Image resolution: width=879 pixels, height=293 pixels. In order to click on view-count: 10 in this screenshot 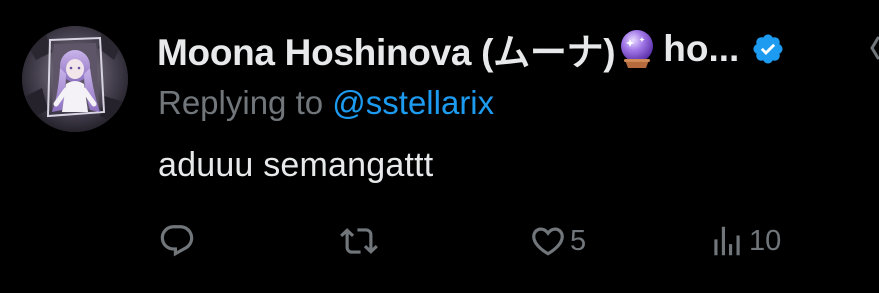, I will do `click(765, 240)`.